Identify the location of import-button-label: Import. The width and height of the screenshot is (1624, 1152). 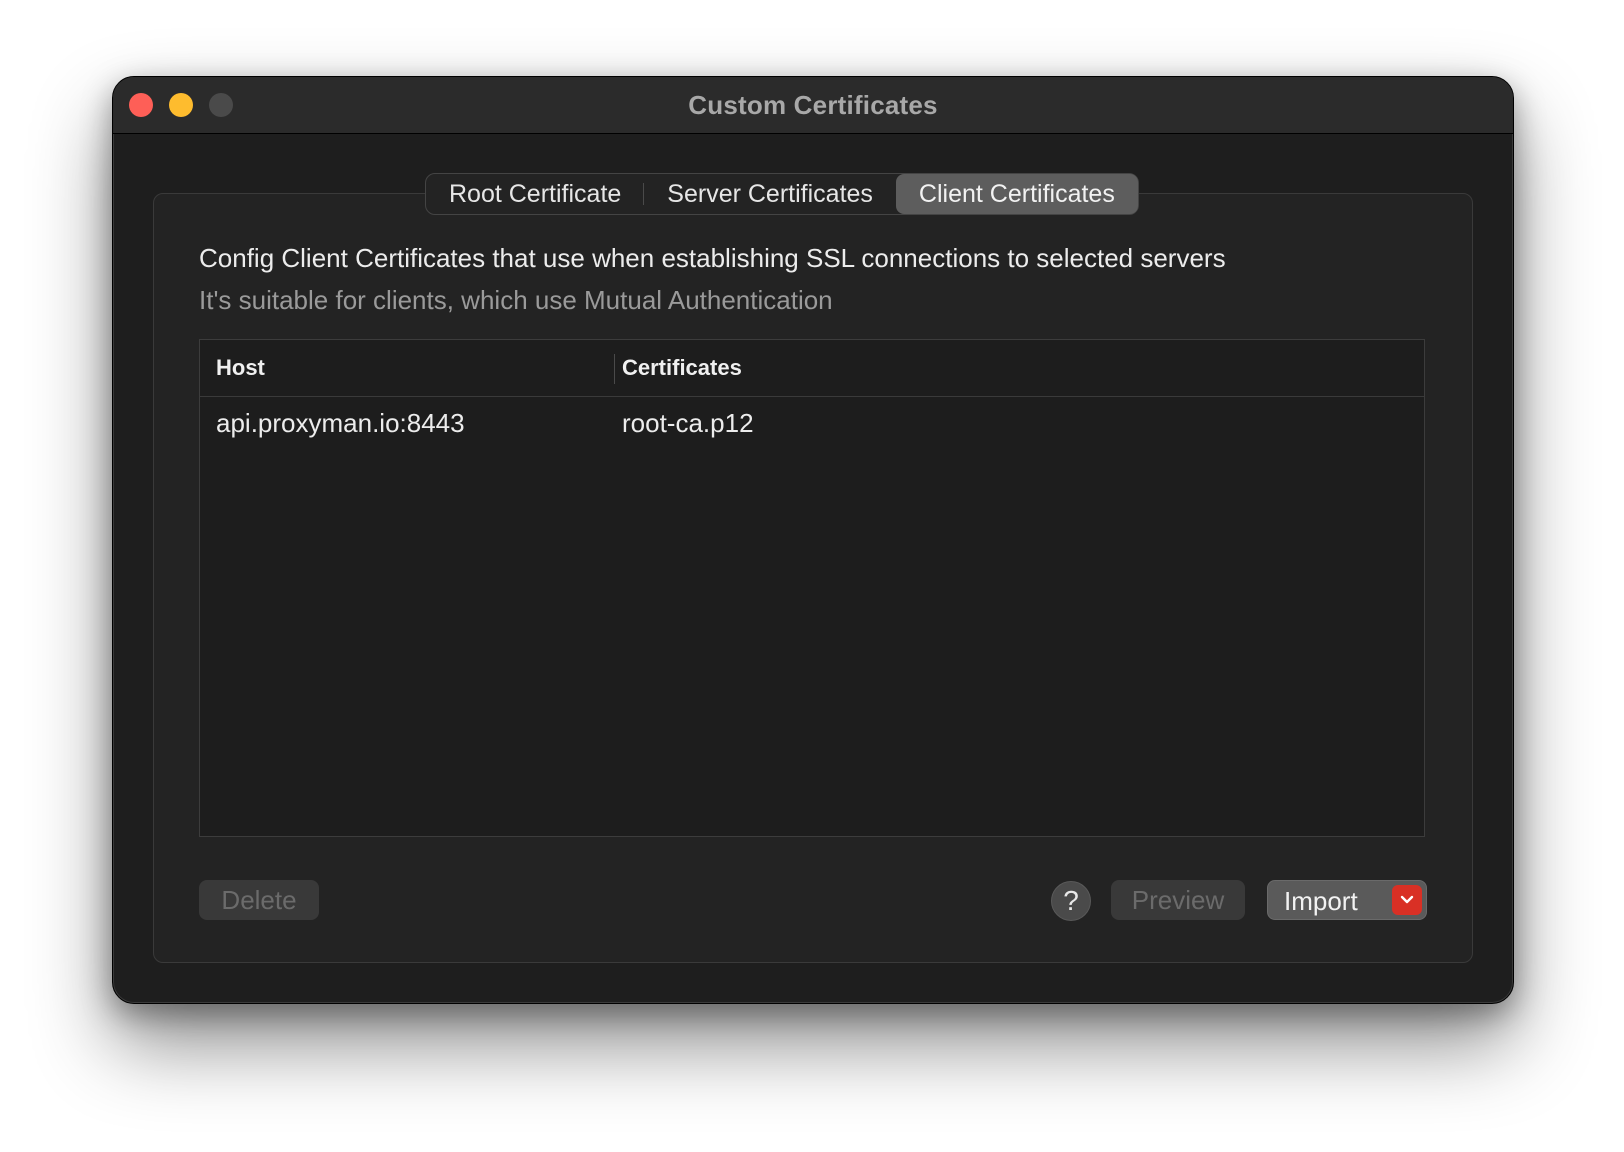
(1321, 901).